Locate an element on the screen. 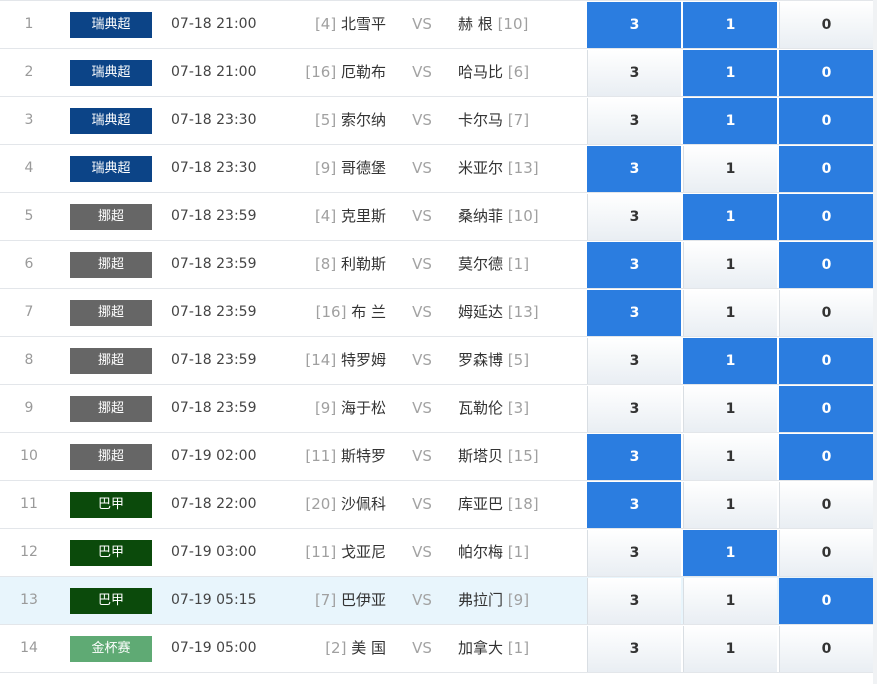 The image size is (877, 684). match-index: 3 is located at coordinates (29, 120).